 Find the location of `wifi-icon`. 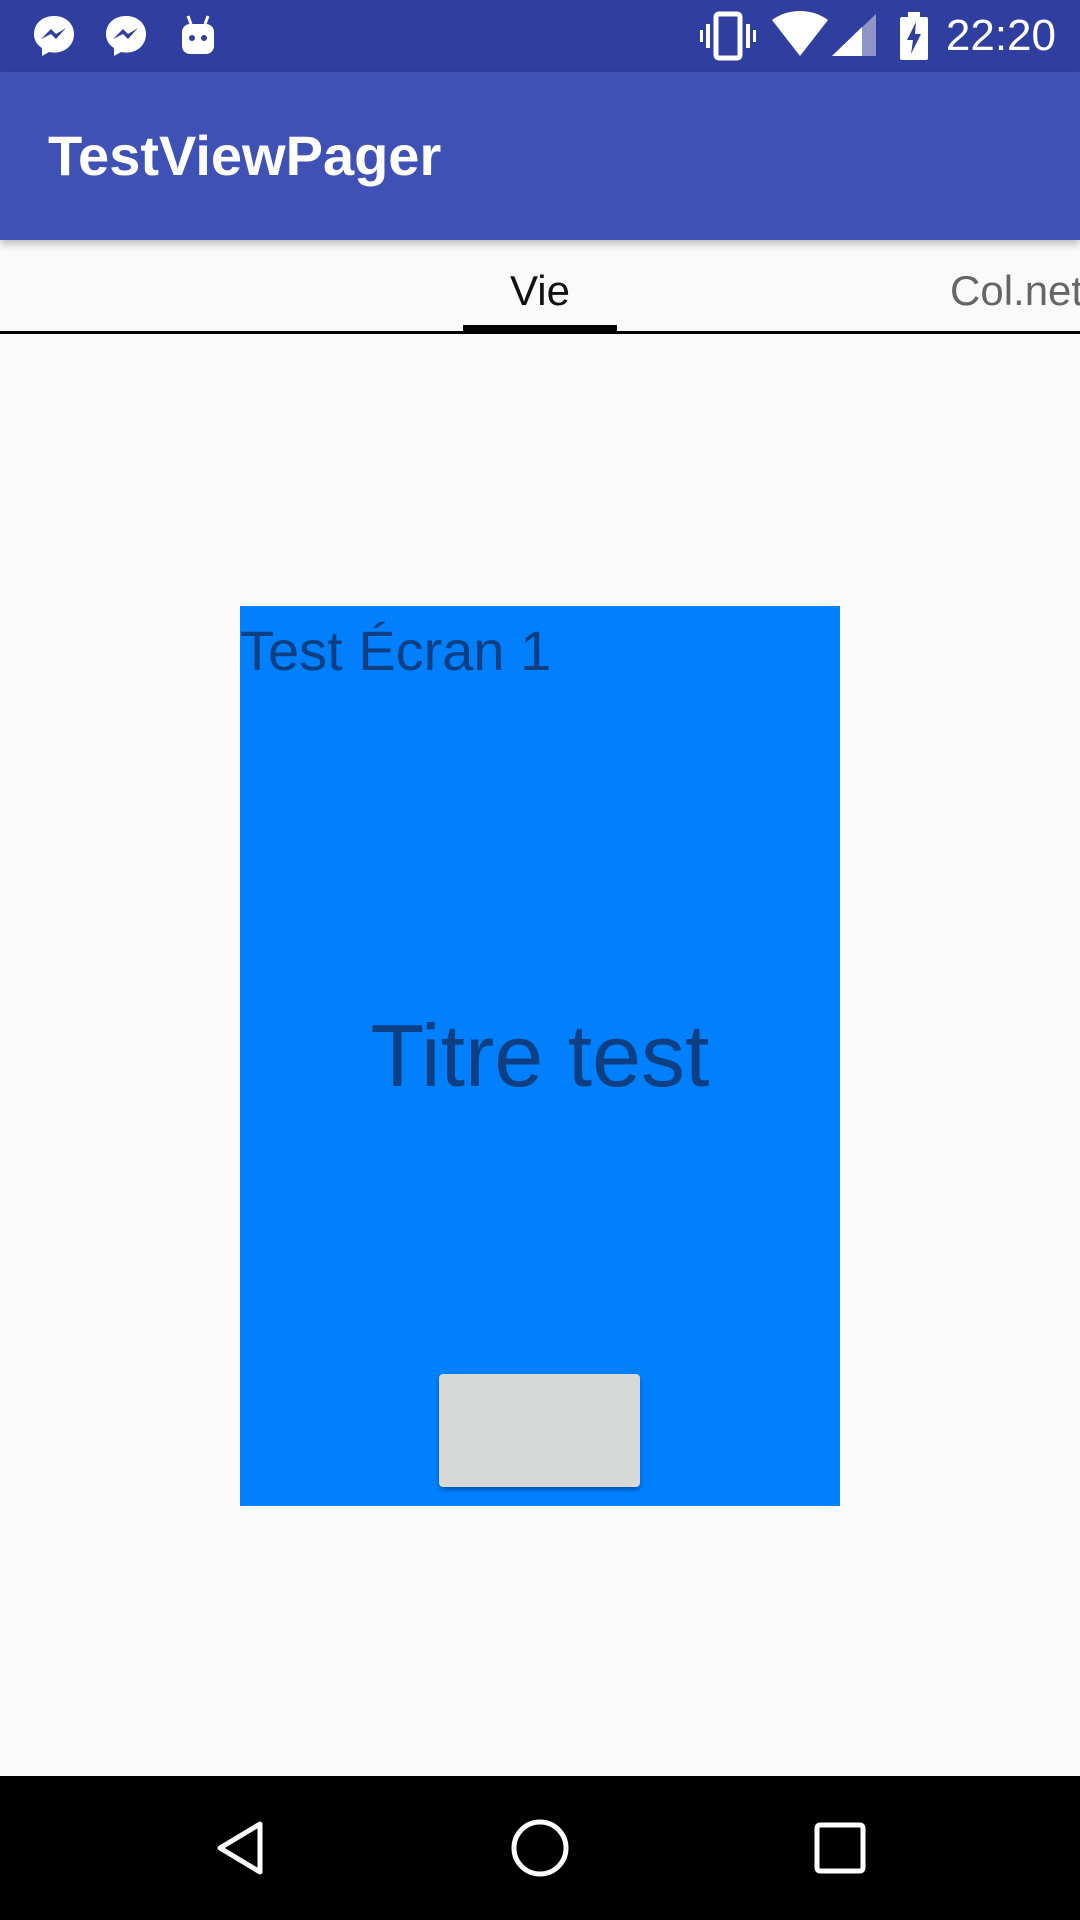

wifi-icon is located at coordinates (800, 33).